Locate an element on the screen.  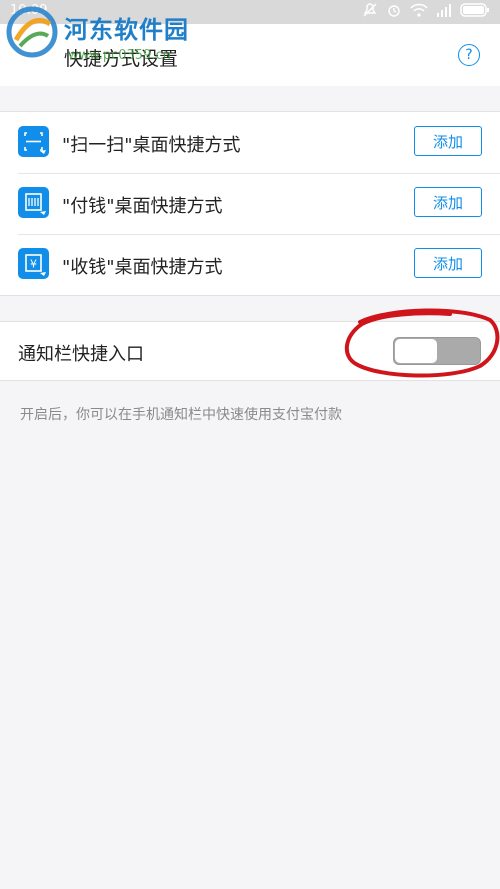
status-icons is located at coordinates (426, 10).